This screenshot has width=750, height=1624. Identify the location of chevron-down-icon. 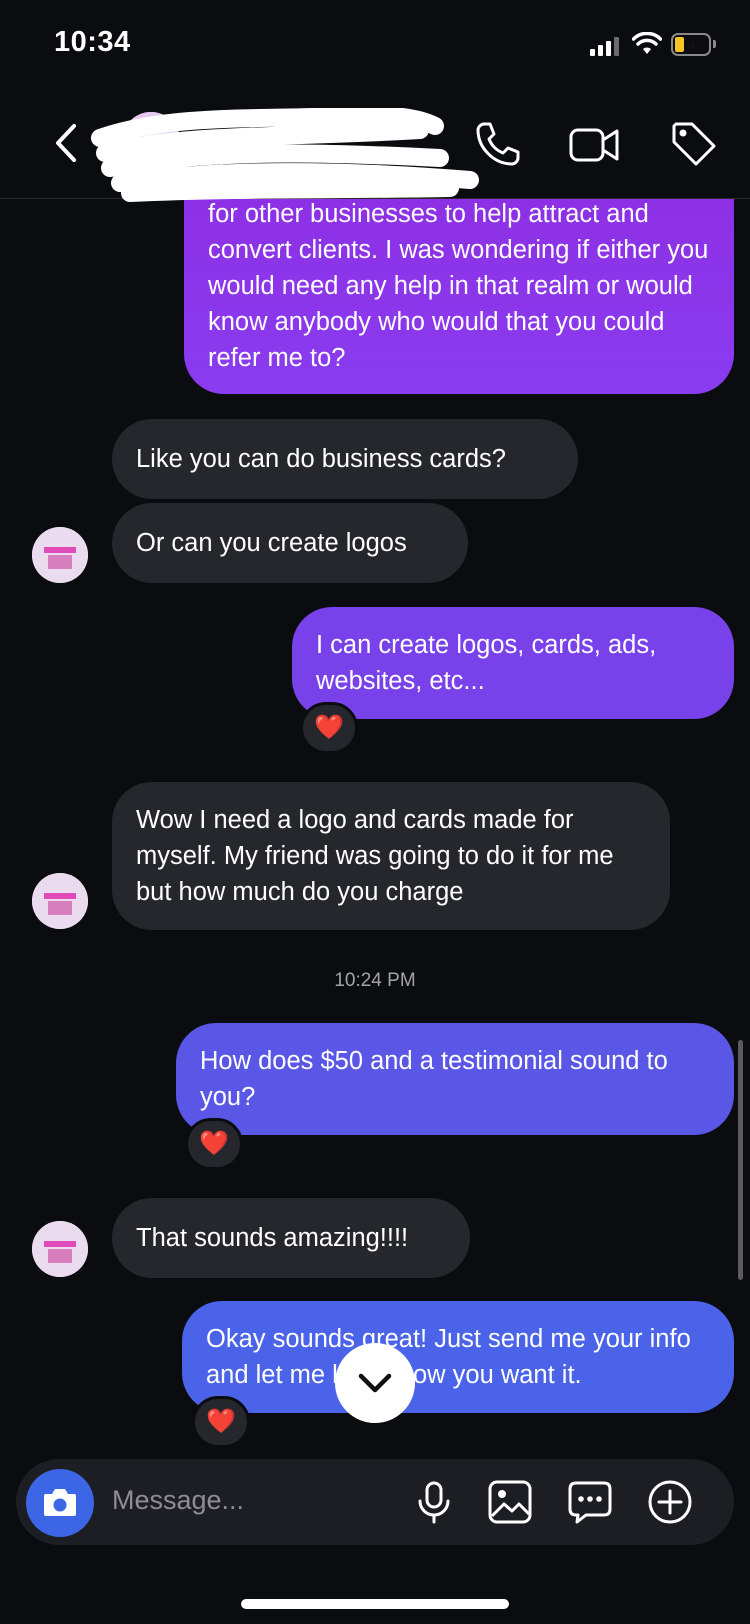
(375, 1383).